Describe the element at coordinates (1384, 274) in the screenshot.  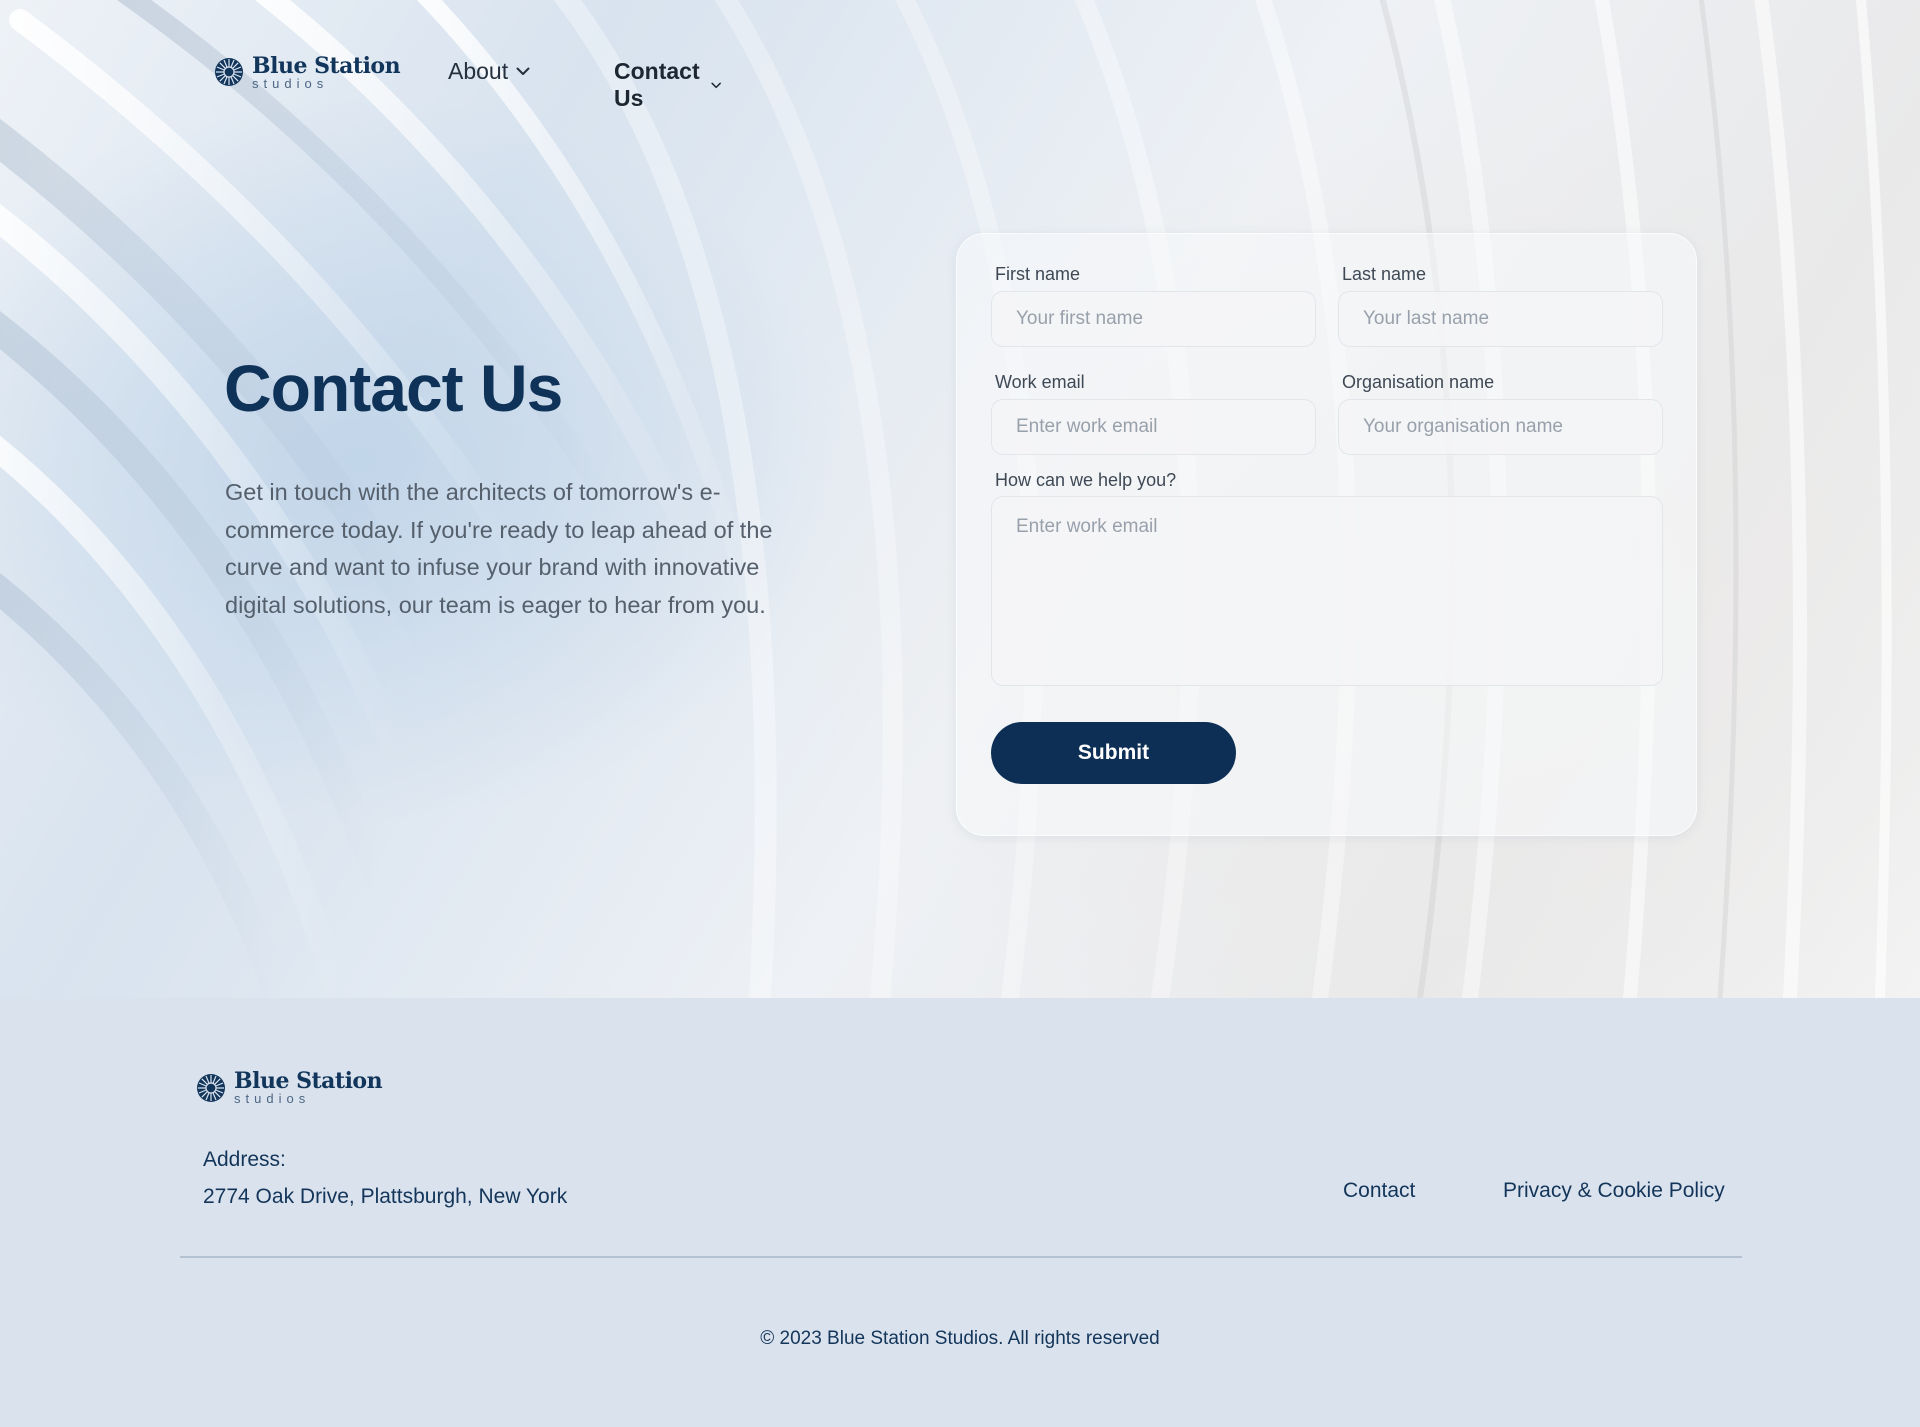
I see `last-name-label: Last name` at that location.